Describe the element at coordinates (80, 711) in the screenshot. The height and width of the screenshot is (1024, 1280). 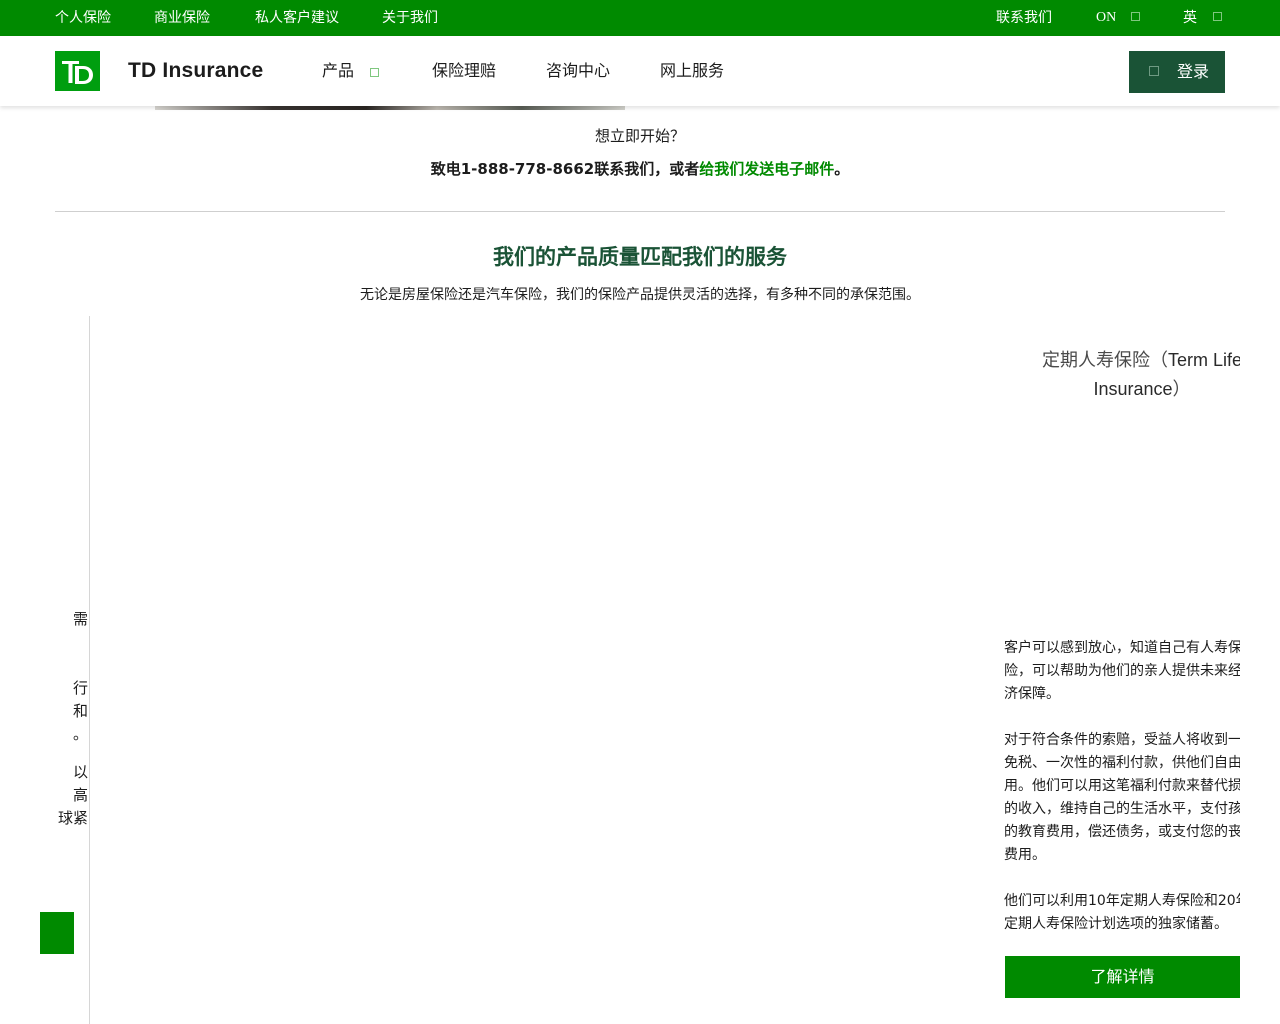
I see `card-text-fragment: 行 和 。` at that location.